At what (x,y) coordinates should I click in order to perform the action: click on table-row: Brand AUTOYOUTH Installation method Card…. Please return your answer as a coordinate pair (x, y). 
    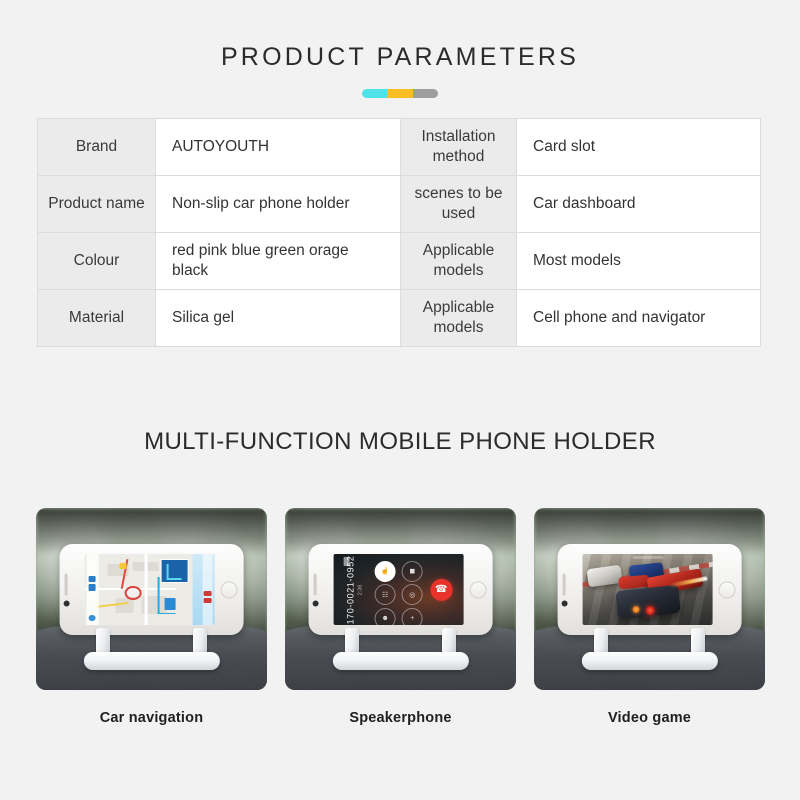
    Looking at the image, I should click on (399, 147).